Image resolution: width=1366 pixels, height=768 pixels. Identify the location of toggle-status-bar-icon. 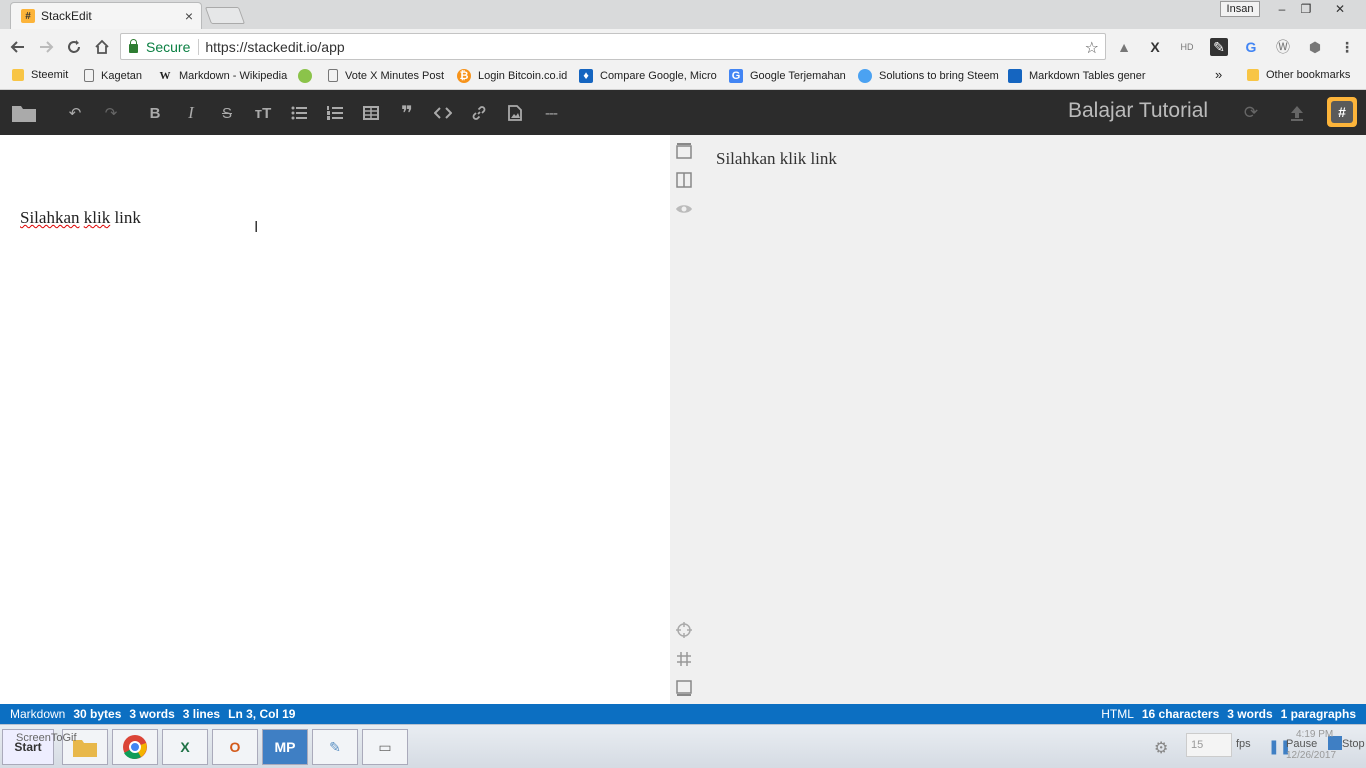
(684, 688).